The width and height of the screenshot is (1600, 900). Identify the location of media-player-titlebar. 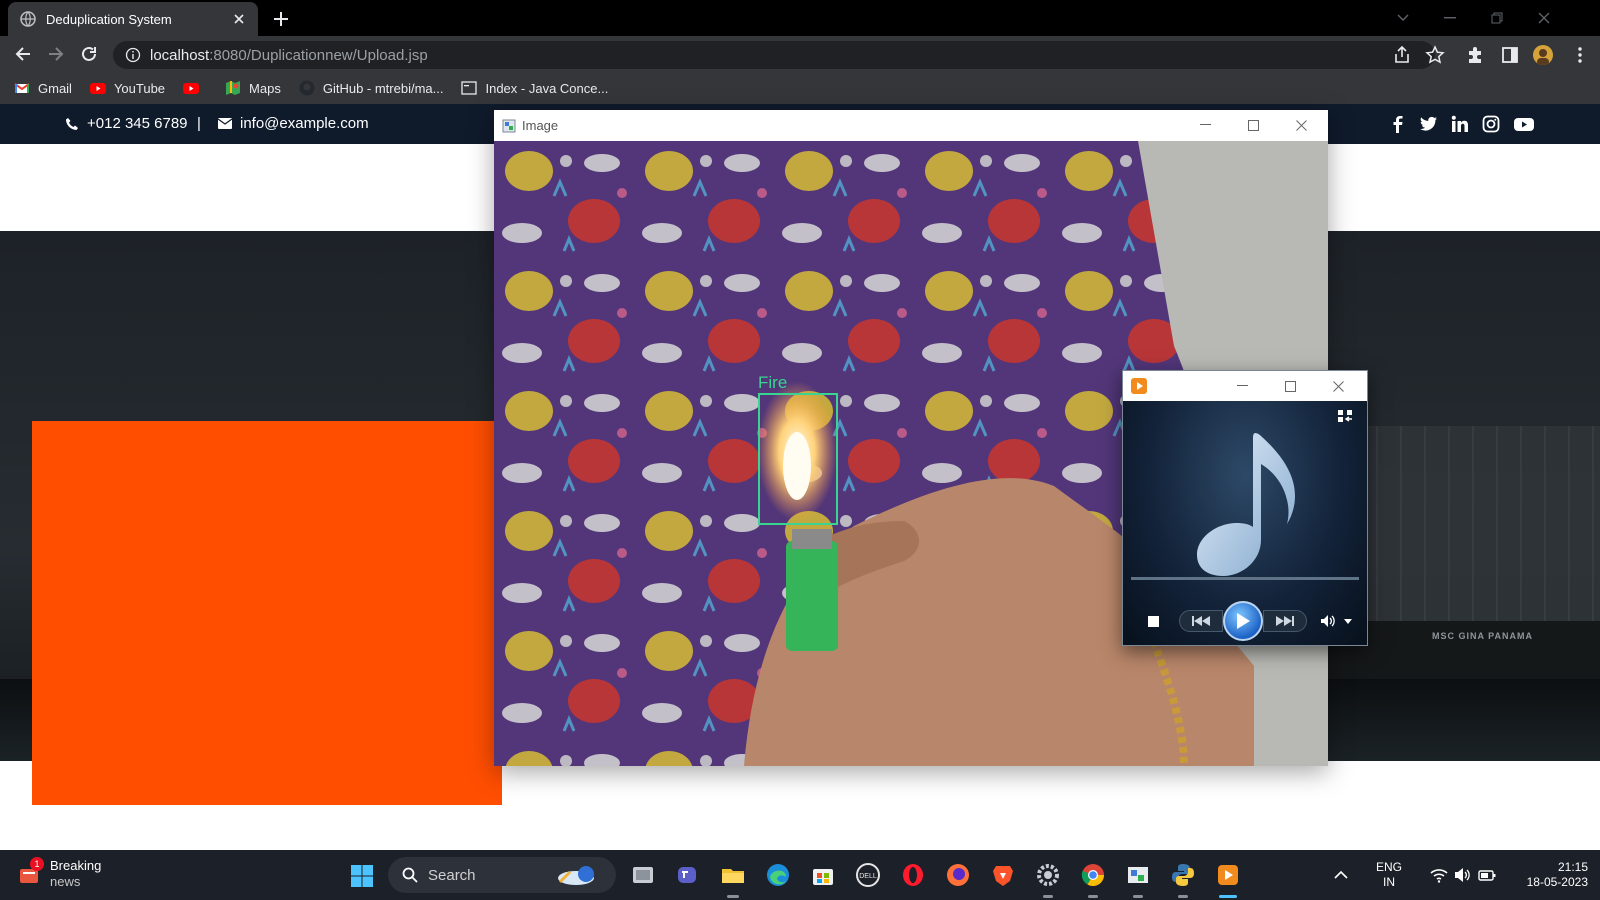
(1245, 386).